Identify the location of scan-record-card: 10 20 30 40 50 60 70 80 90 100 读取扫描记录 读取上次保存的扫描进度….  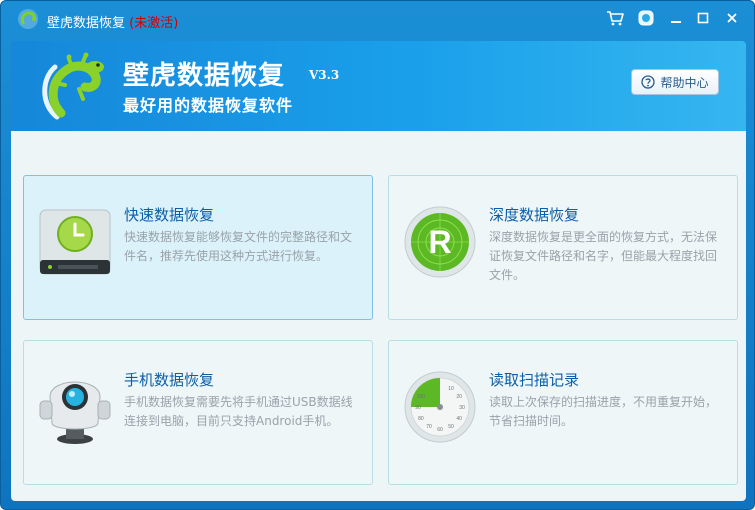
(563, 412).